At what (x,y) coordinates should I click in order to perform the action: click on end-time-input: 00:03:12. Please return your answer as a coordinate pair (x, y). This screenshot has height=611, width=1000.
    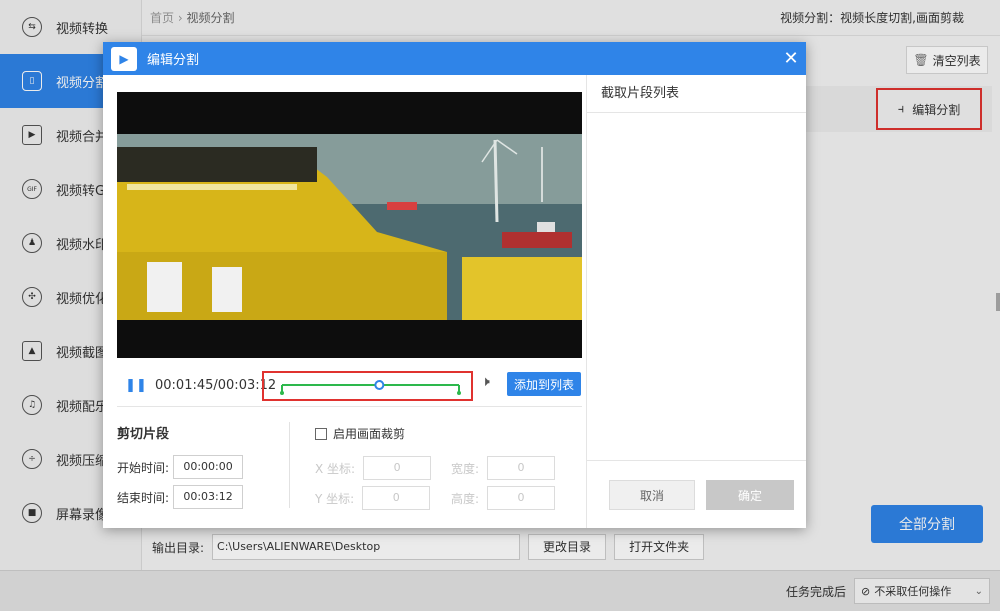
    Looking at the image, I should click on (208, 497).